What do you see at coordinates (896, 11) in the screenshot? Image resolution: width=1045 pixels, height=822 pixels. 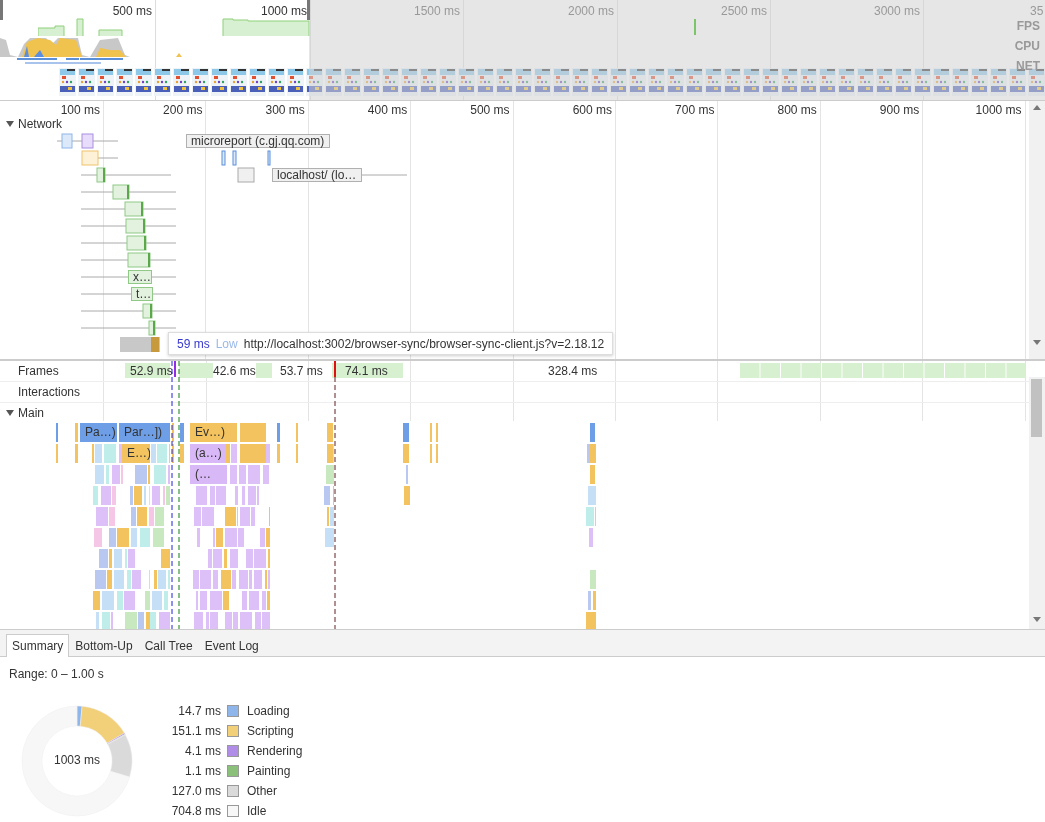 I see `time-tick-label: 3000 ms` at bounding box center [896, 11].